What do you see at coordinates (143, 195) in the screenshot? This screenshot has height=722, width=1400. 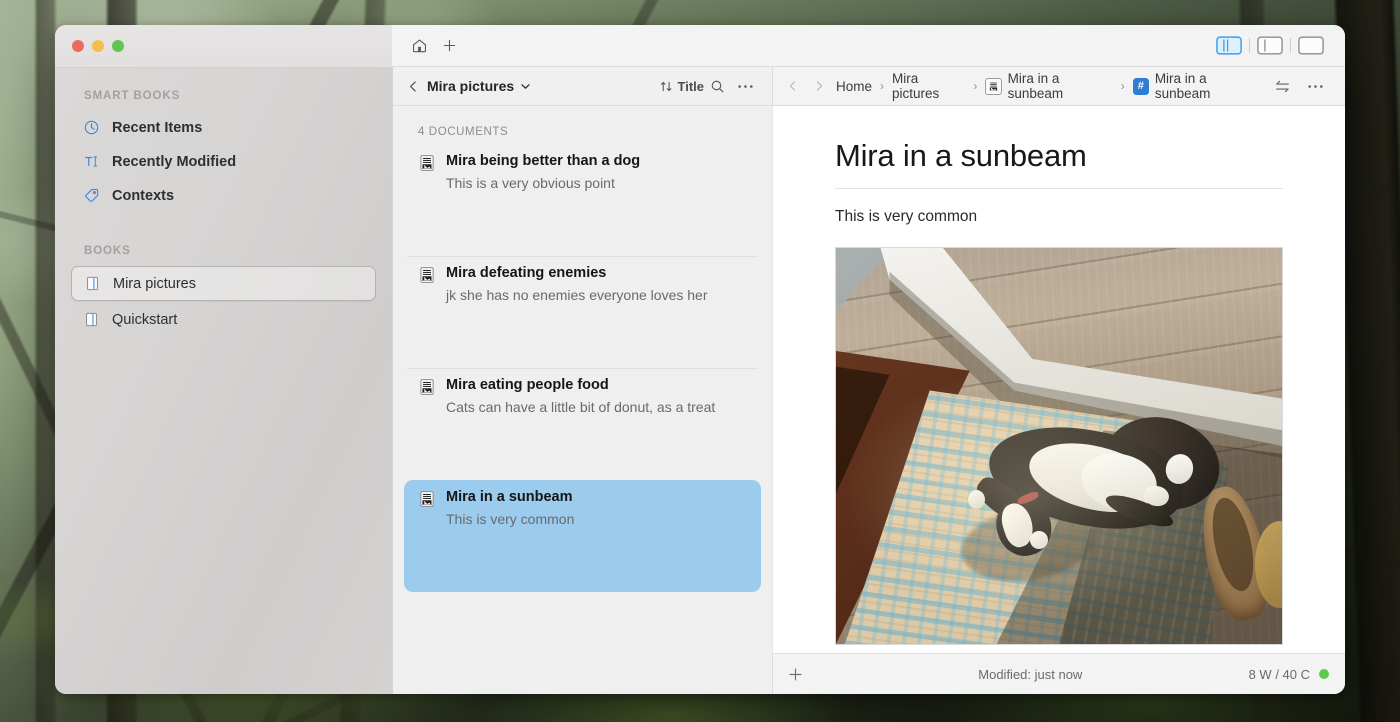 I see `sidebar-item-label: Contexts` at bounding box center [143, 195].